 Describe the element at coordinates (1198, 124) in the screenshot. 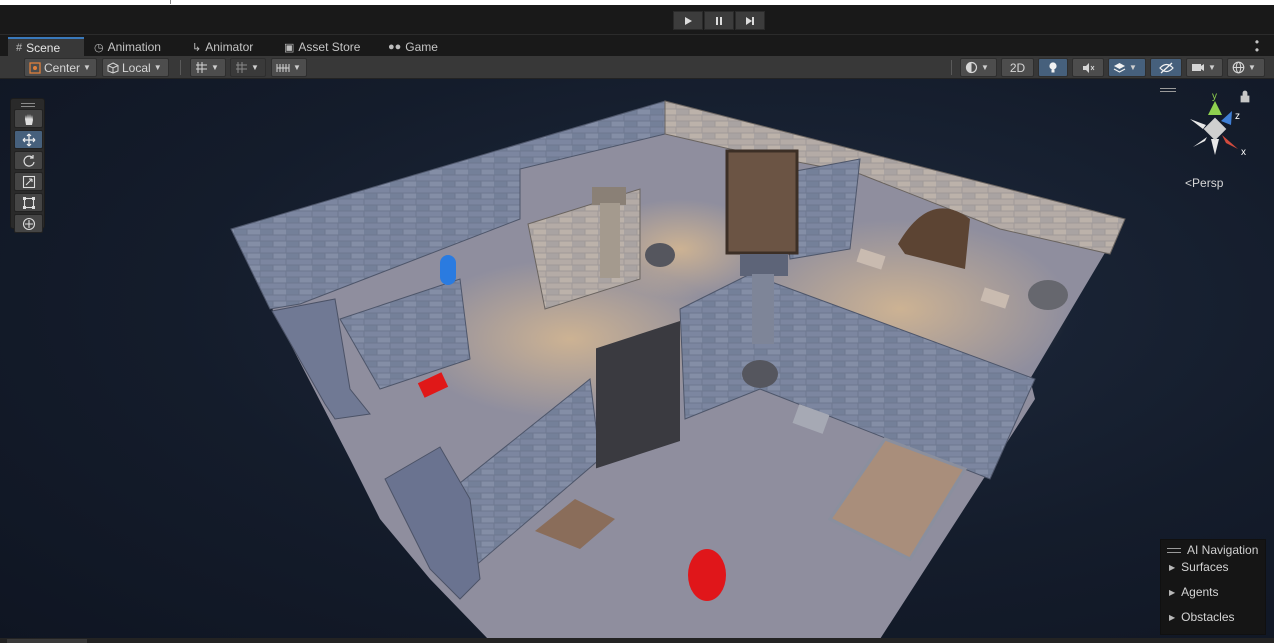

I see `gizmo-neg-x` at that location.